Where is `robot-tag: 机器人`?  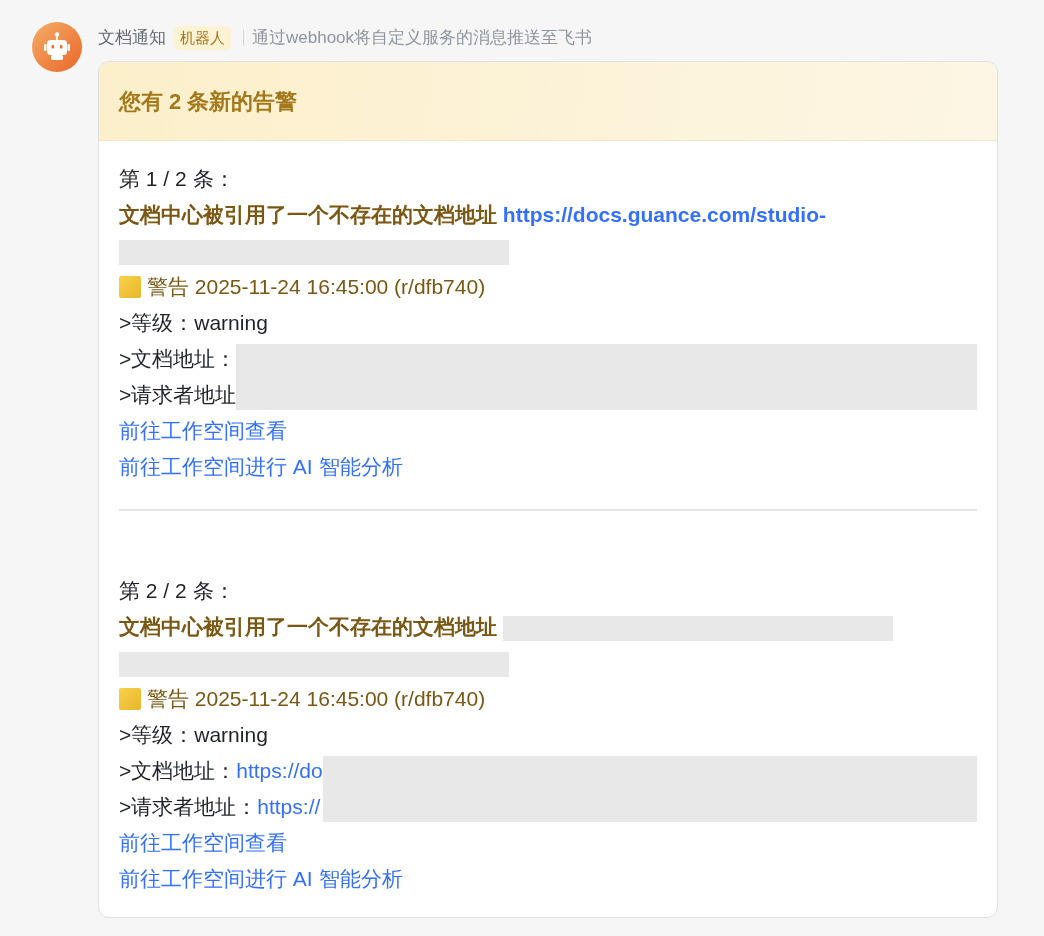
robot-tag: 机器人 is located at coordinates (202, 38).